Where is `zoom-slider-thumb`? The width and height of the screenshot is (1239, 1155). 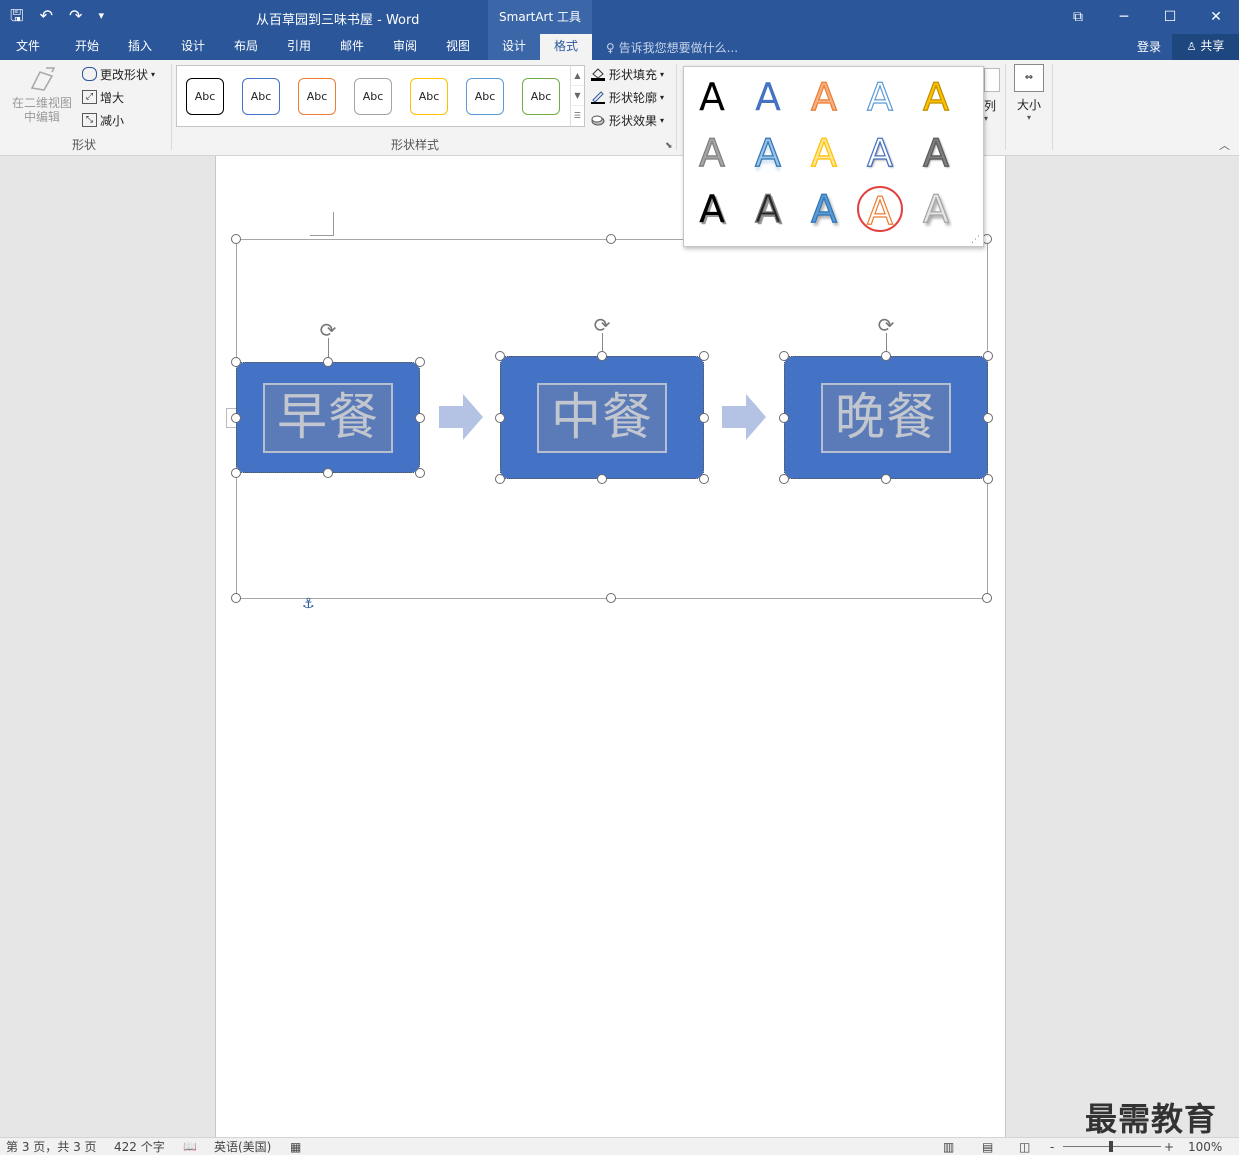
zoom-slider-thumb is located at coordinates (1111, 1146).